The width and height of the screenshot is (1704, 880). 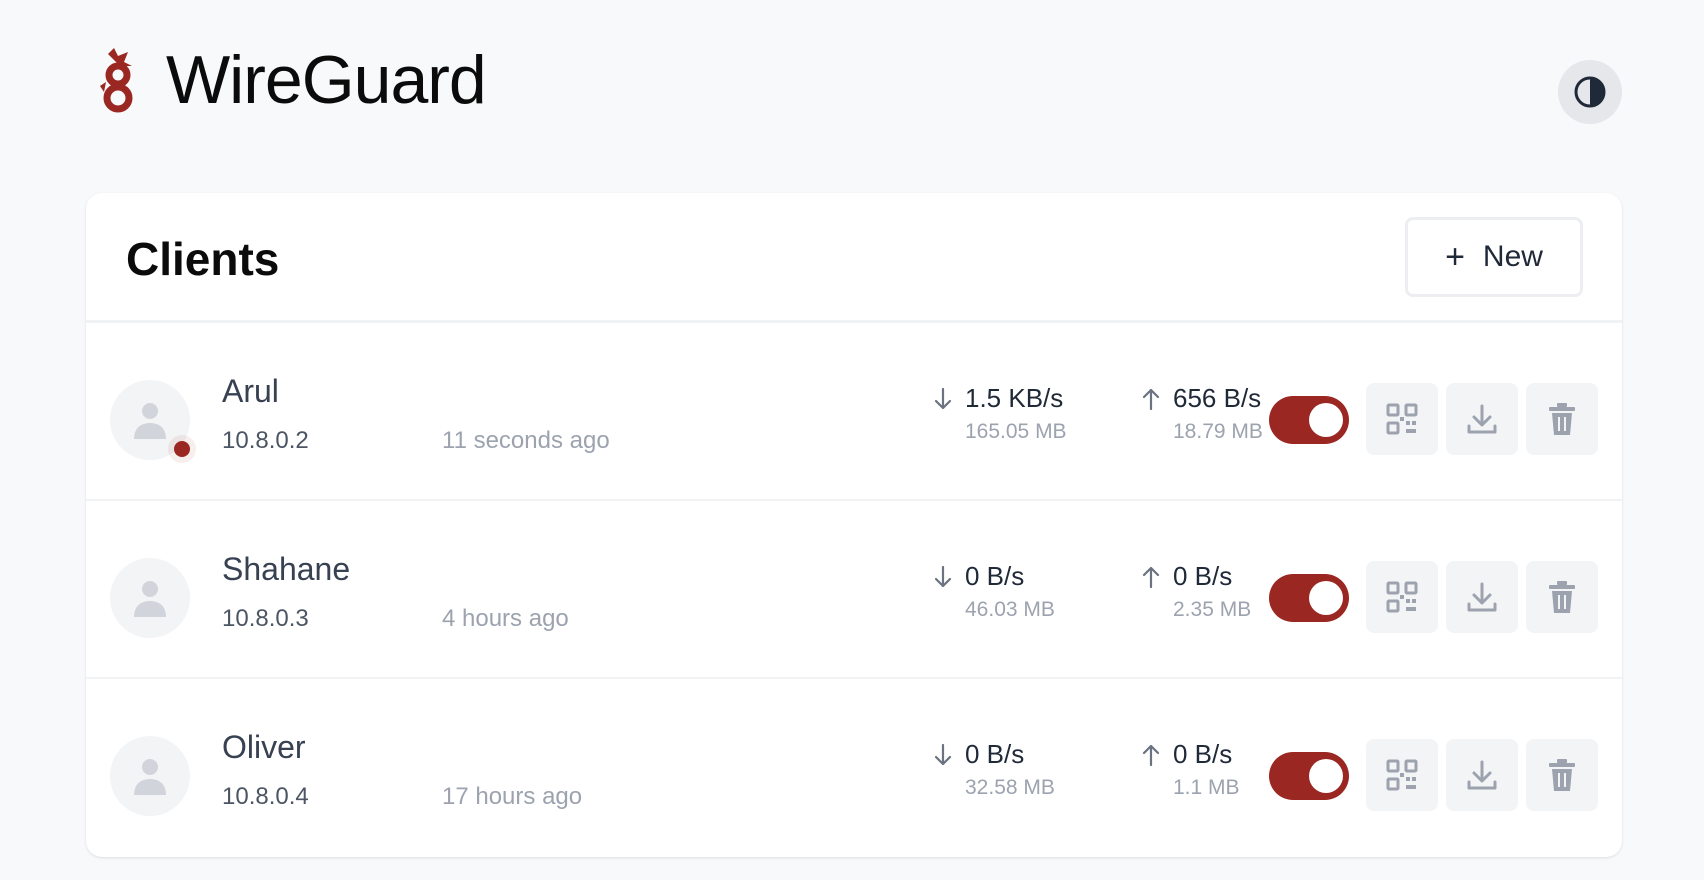 What do you see at coordinates (203, 259) in the screenshot?
I see `clients-title: Clients` at bounding box center [203, 259].